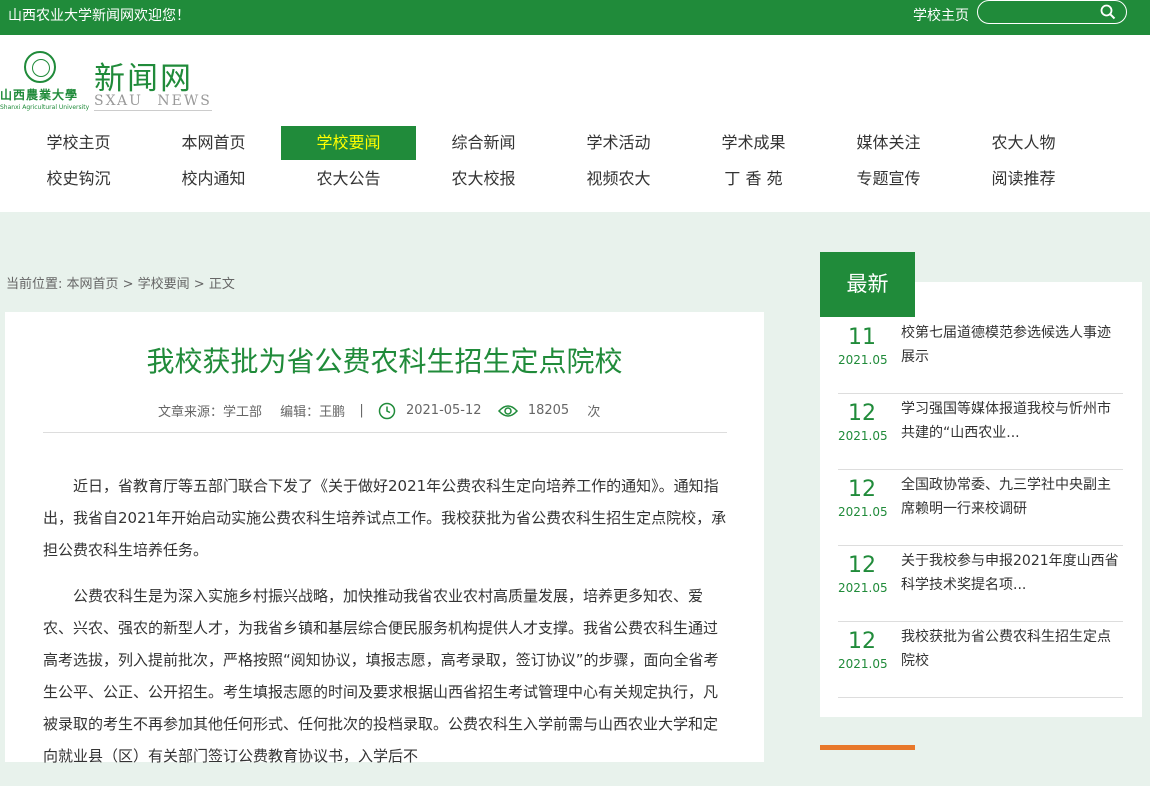 The width and height of the screenshot is (1150, 786). I want to click on article-meta: 文章来源：学工部 编辑：王鹏 | 2021-05-12 18205 次, so click(379, 410).